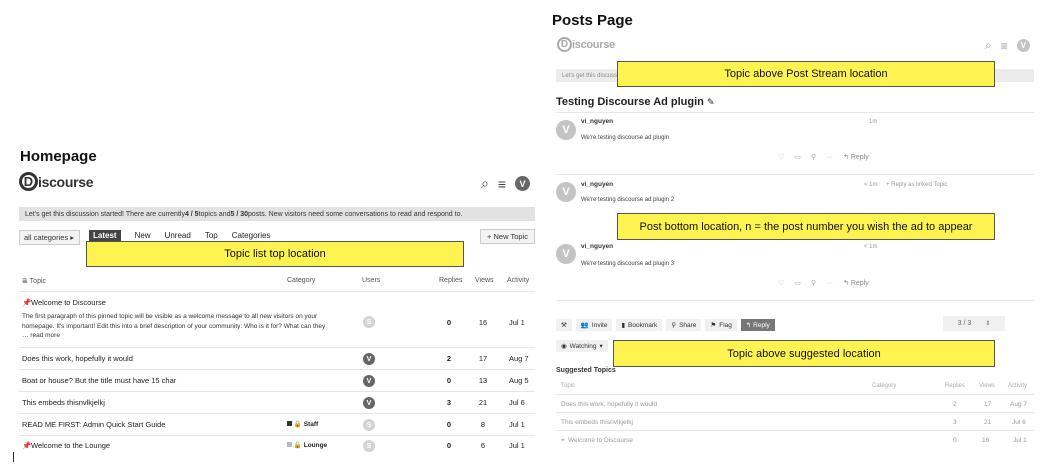  Describe the element at coordinates (600, 440) in the screenshot. I see `suggested-title: Welcome to Discourse` at that location.